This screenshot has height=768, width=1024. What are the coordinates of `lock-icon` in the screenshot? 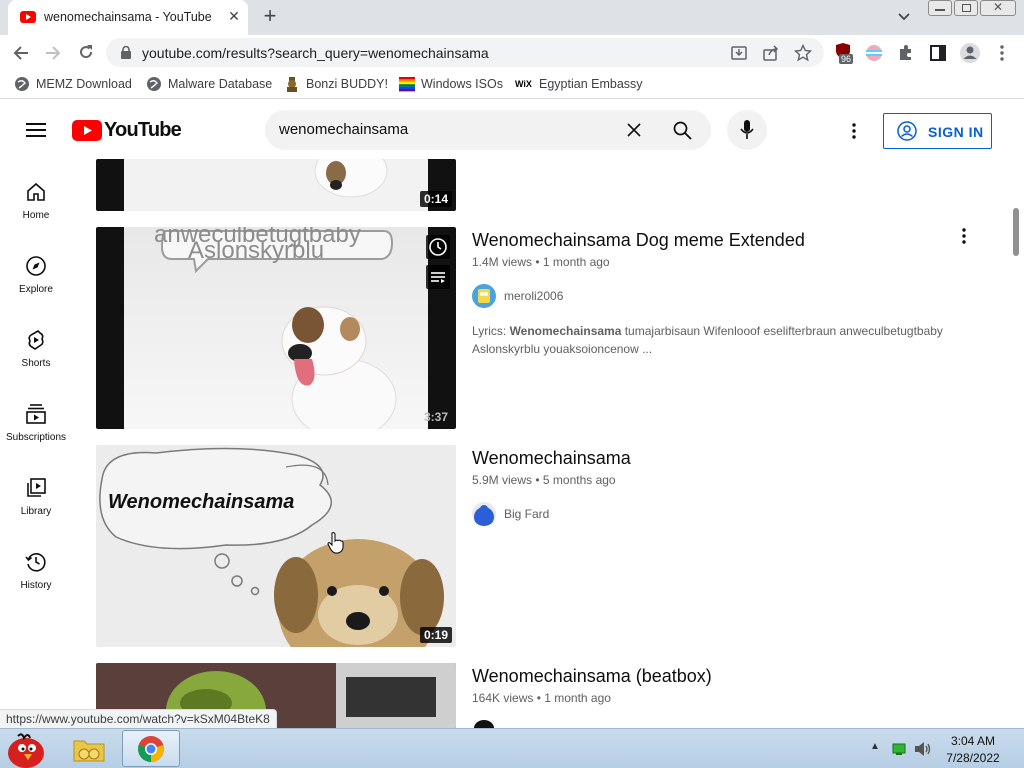 It's located at (126, 52).